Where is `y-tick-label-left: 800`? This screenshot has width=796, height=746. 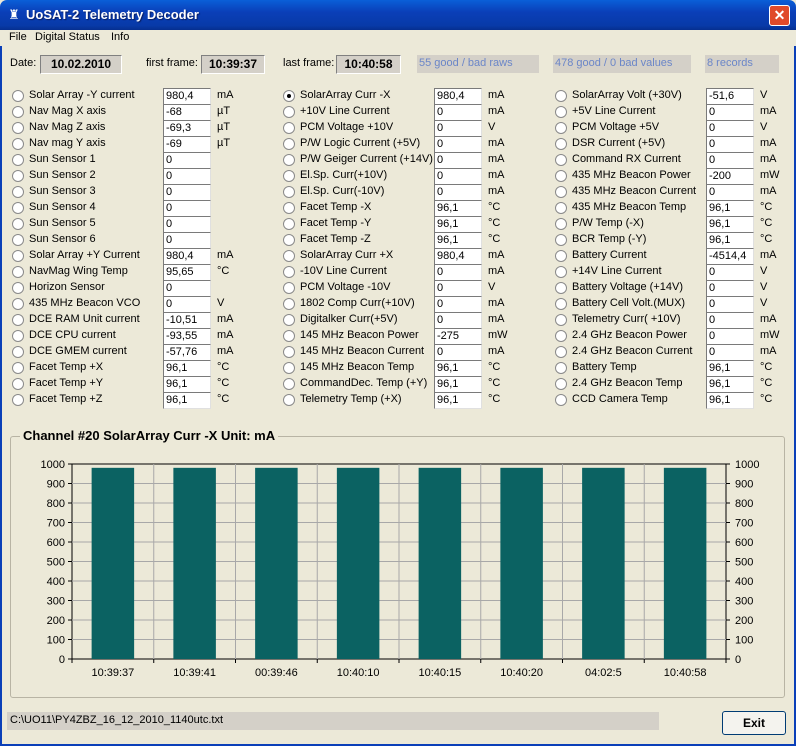 y-tick-label-left: 800 is located at coordinates (56, 504).